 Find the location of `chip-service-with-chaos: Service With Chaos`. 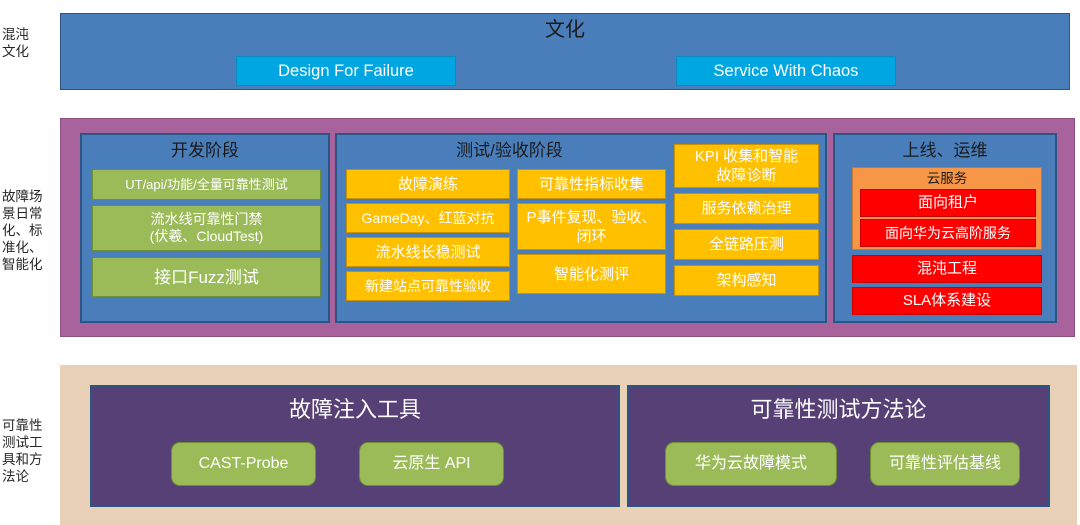

chip-service-with-chaos: Service With Chaos is located at coordinates (786, 71).